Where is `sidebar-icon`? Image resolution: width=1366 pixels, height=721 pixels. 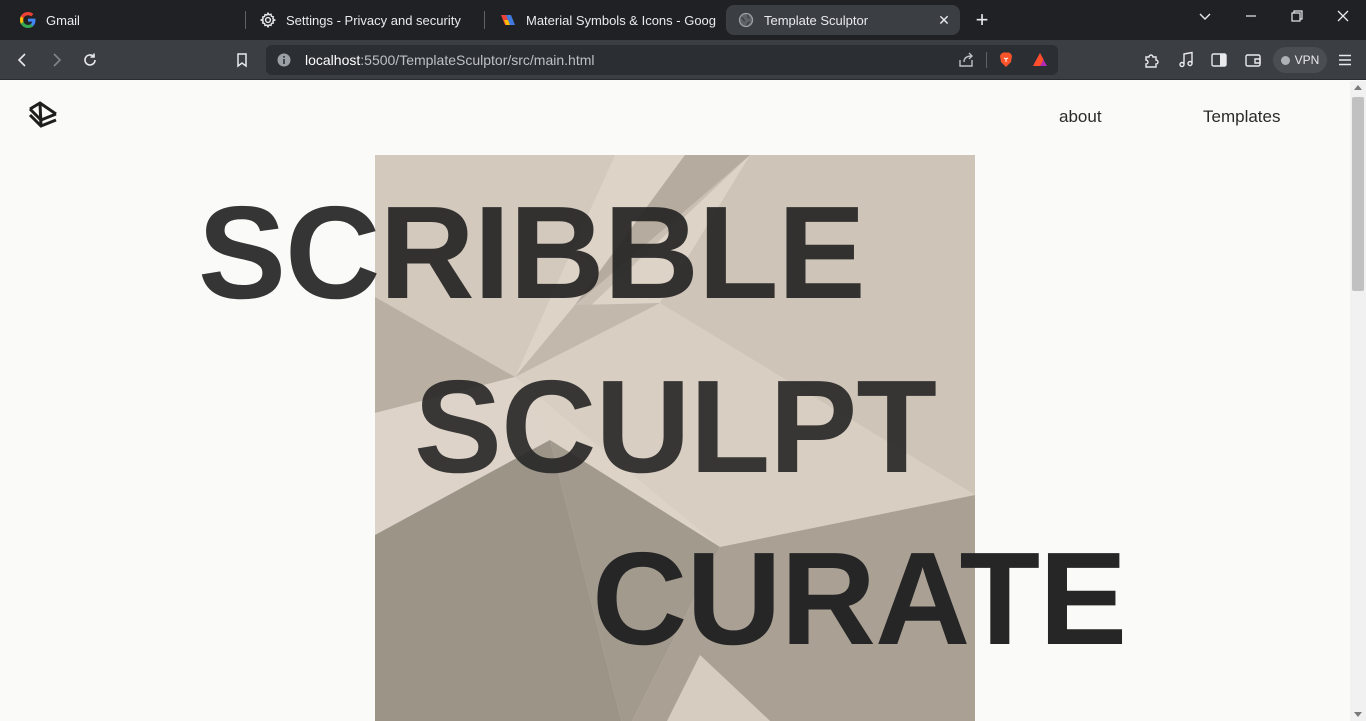 sidebar-icon is located at coordinates (1219, 60).